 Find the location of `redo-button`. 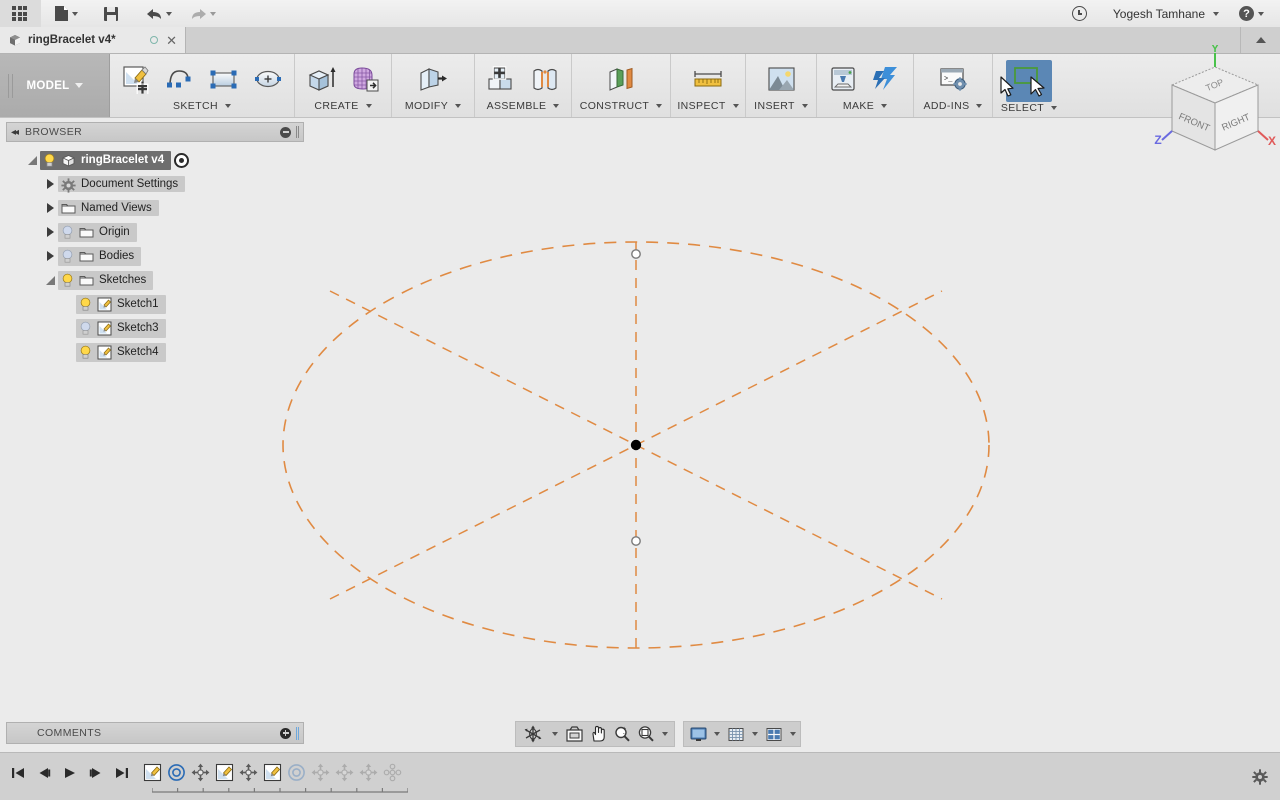

redo-button is located at coordinates (202, 14).